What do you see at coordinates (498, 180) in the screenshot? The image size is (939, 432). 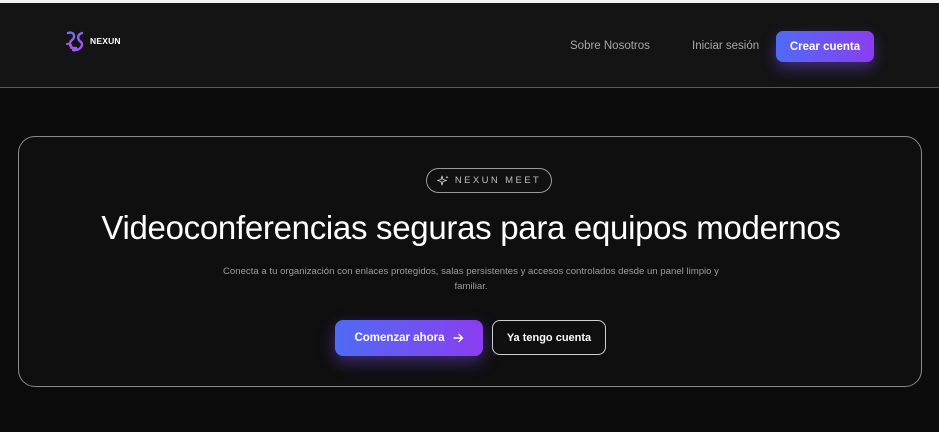 I see `badge-label: NEXUN MEET` at bounding box center [498, 180].